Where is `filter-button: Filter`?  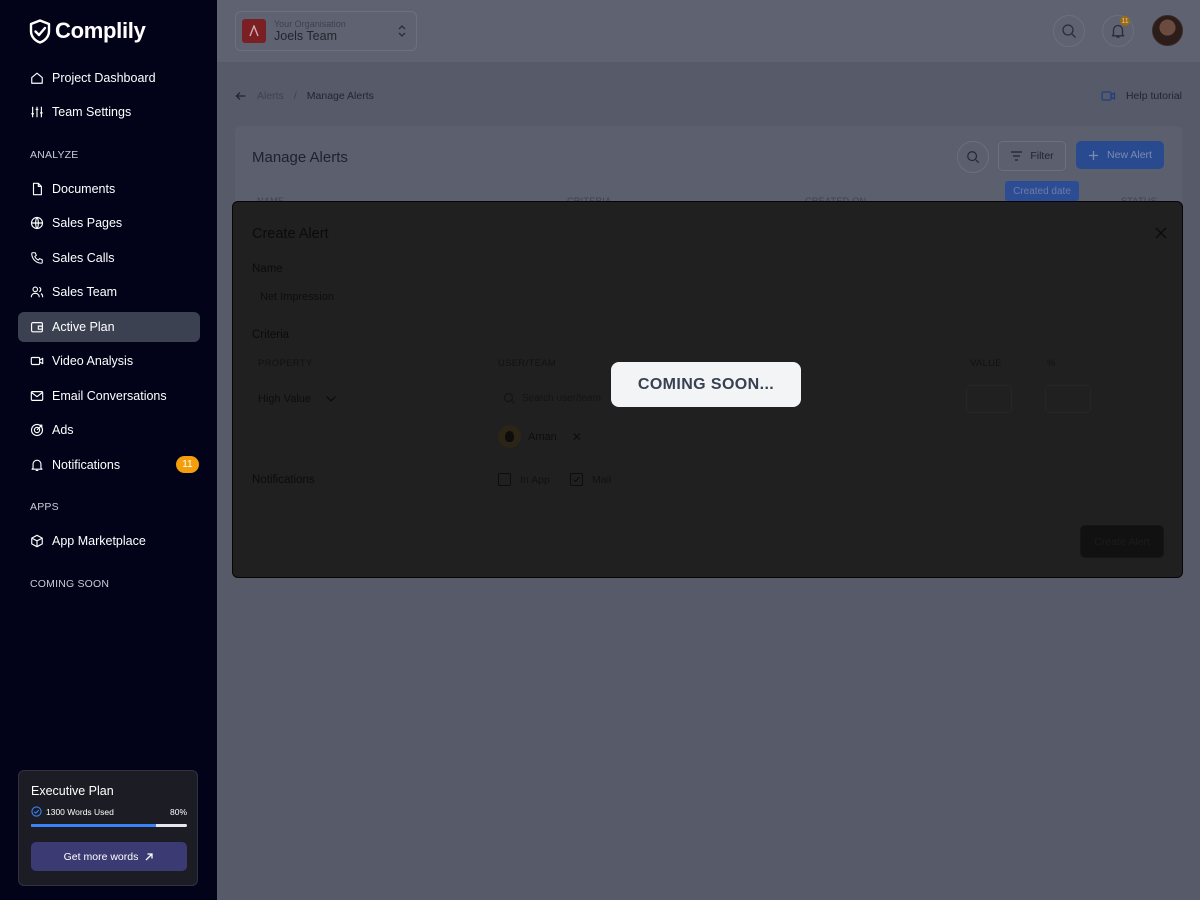
filter-button: Filter is located at coordinates (1032, 156).